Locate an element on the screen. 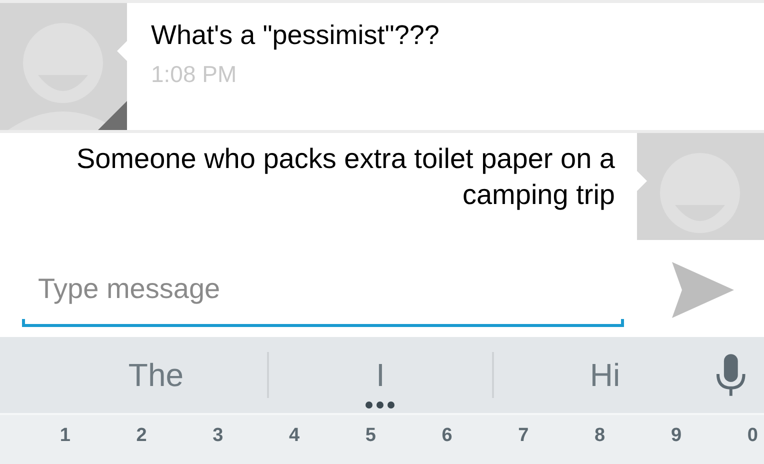  message-text: What's a "pessimist"??? is located at coordinates (295, 35).